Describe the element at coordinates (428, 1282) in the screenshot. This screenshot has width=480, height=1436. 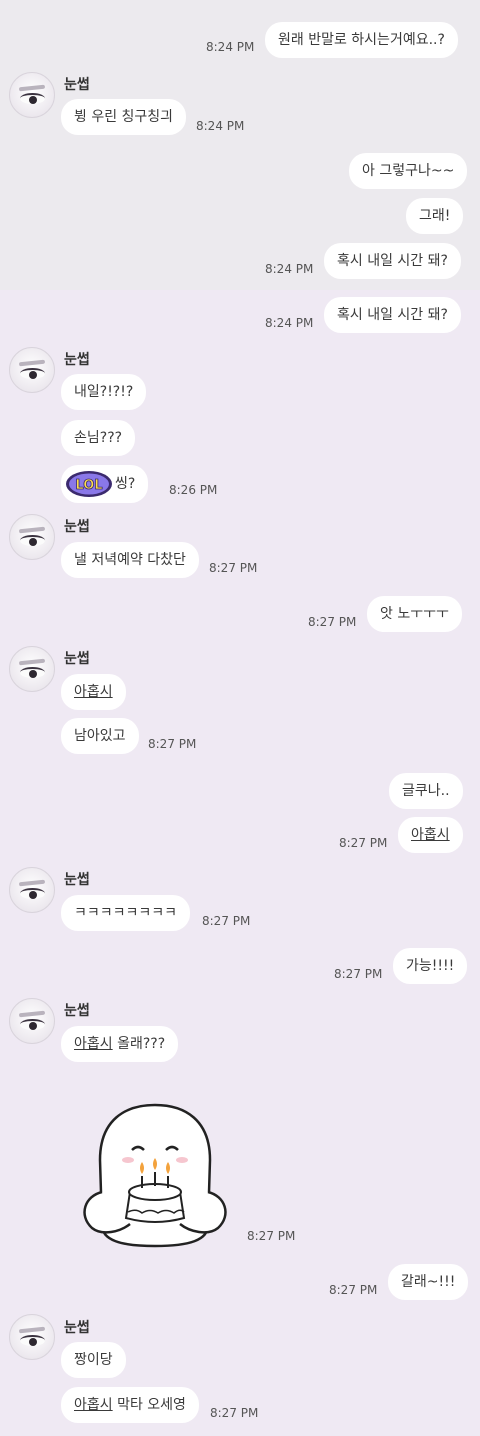
I see `message-bubble-sent: 갈래~!!!` at that location.